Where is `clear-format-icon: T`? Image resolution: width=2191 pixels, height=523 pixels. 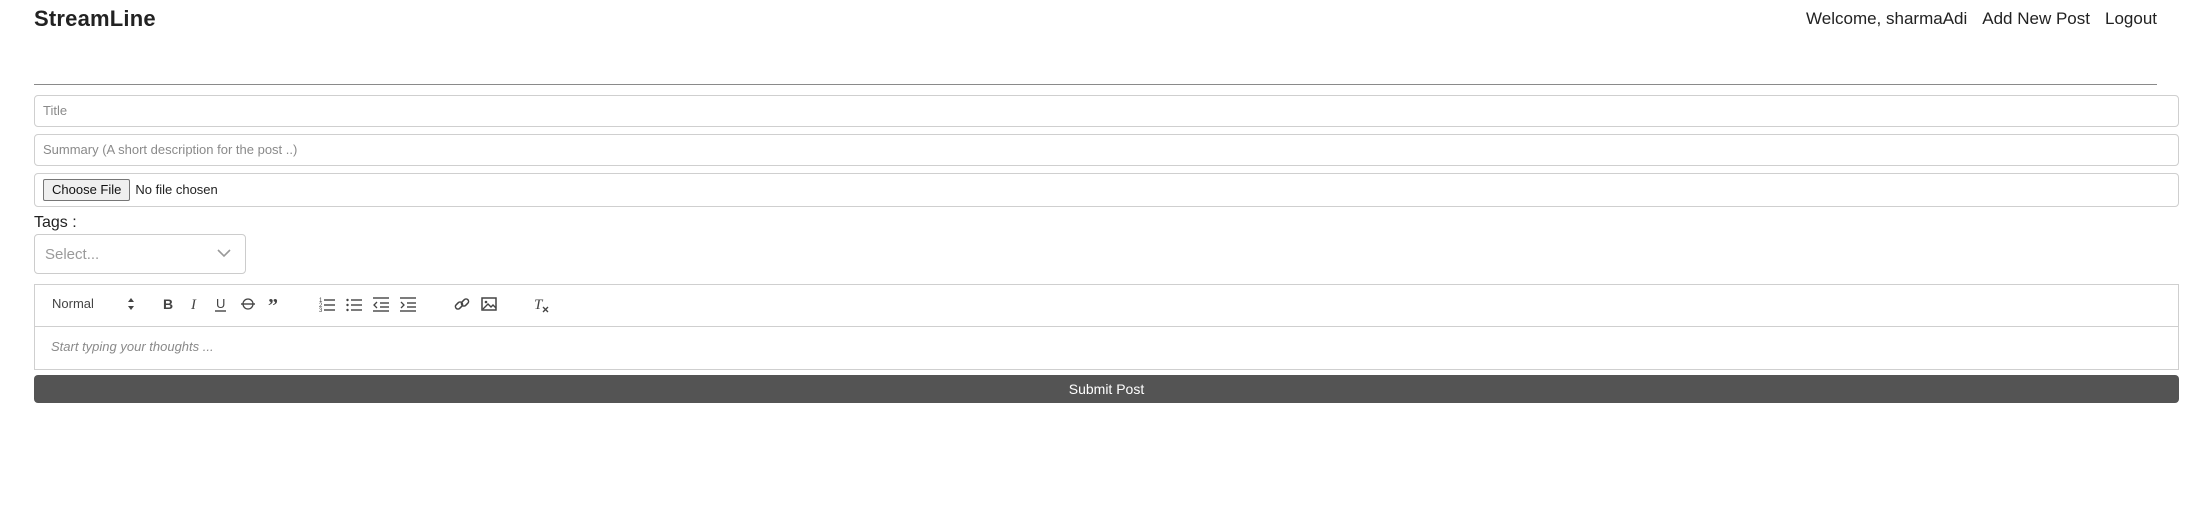
clear-format-icon: T is located at coordinates (541, 304).